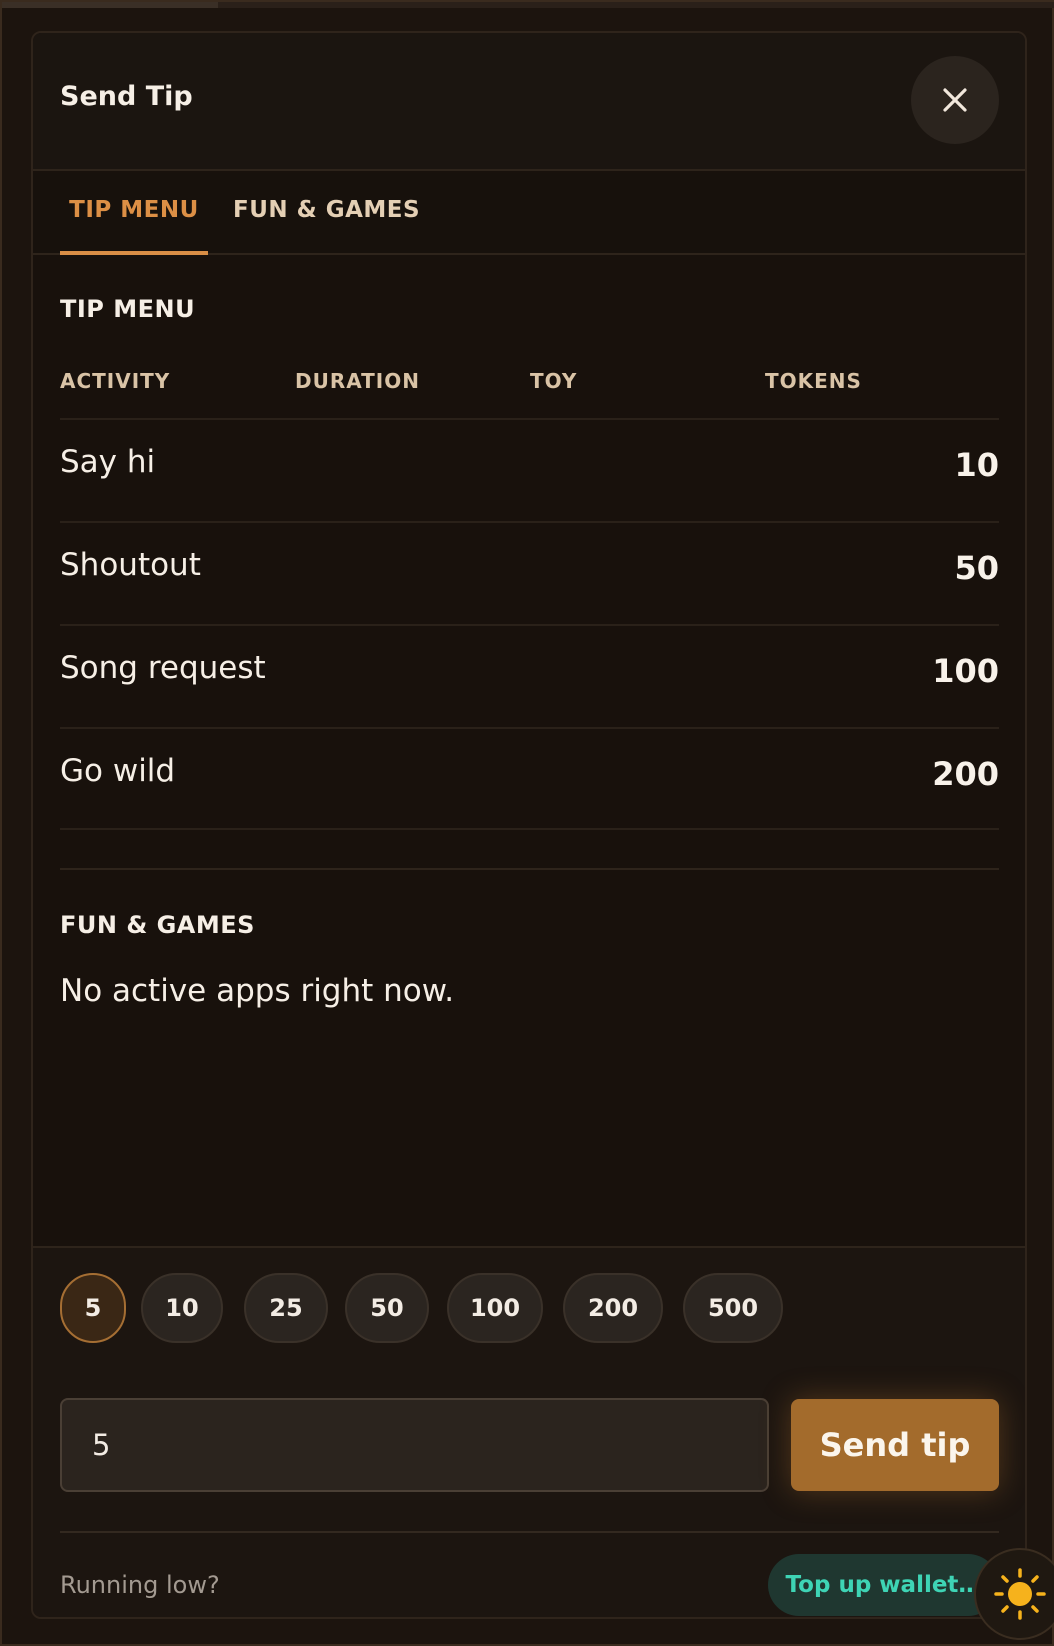 Image resolution: width=1054 pixels, height=1646 pixels. I want to click on column-header-duration: DURATION, so click(357, 381).